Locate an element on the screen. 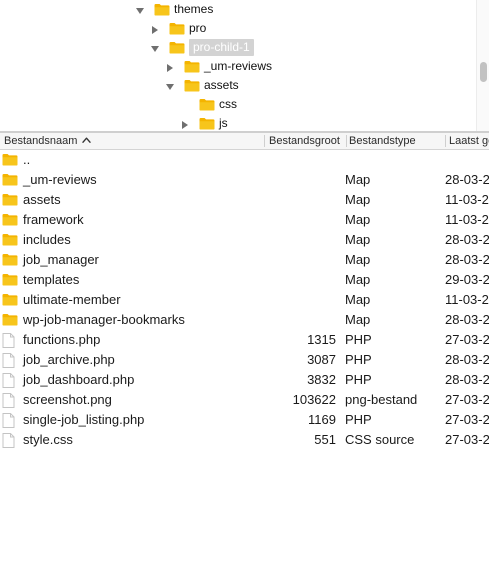 This screenshot has height=566, width=489. column-header-type: Bestandstype is located at coordinates (396, 141).